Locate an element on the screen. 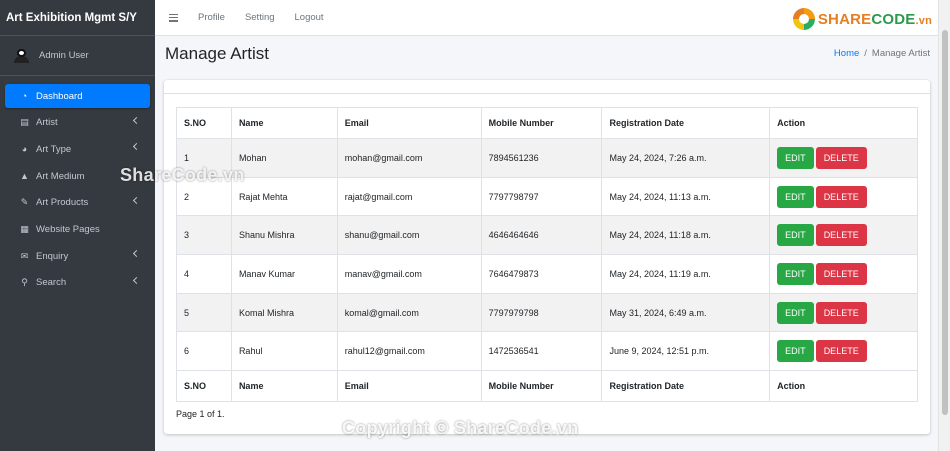 The image size is (950, 451). sidebar-item-artist: ▤ Artist is located at coordinates (77, 123).